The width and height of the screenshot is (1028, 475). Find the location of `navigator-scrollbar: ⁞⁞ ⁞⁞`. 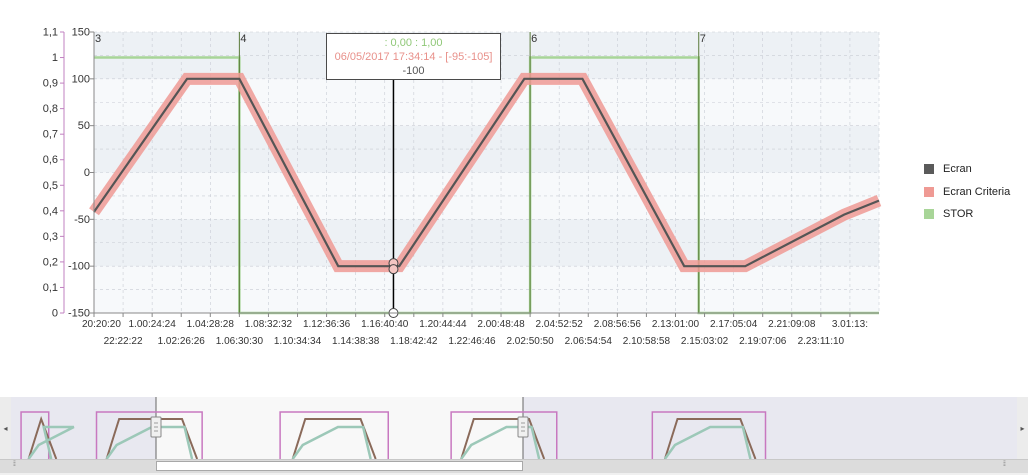

navigator-scrollbar: ⁞⁞ ⁞⁞ is located at coordinates (514, 466).